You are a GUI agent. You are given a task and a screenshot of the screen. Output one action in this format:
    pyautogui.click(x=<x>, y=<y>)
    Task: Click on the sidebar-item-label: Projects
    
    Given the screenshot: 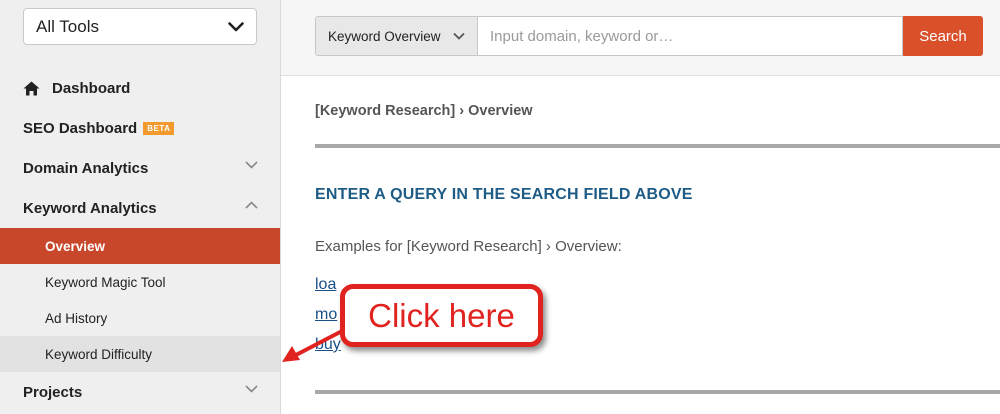 What is the action you would take?
    pyautogui.click(x=53, y=392)
    